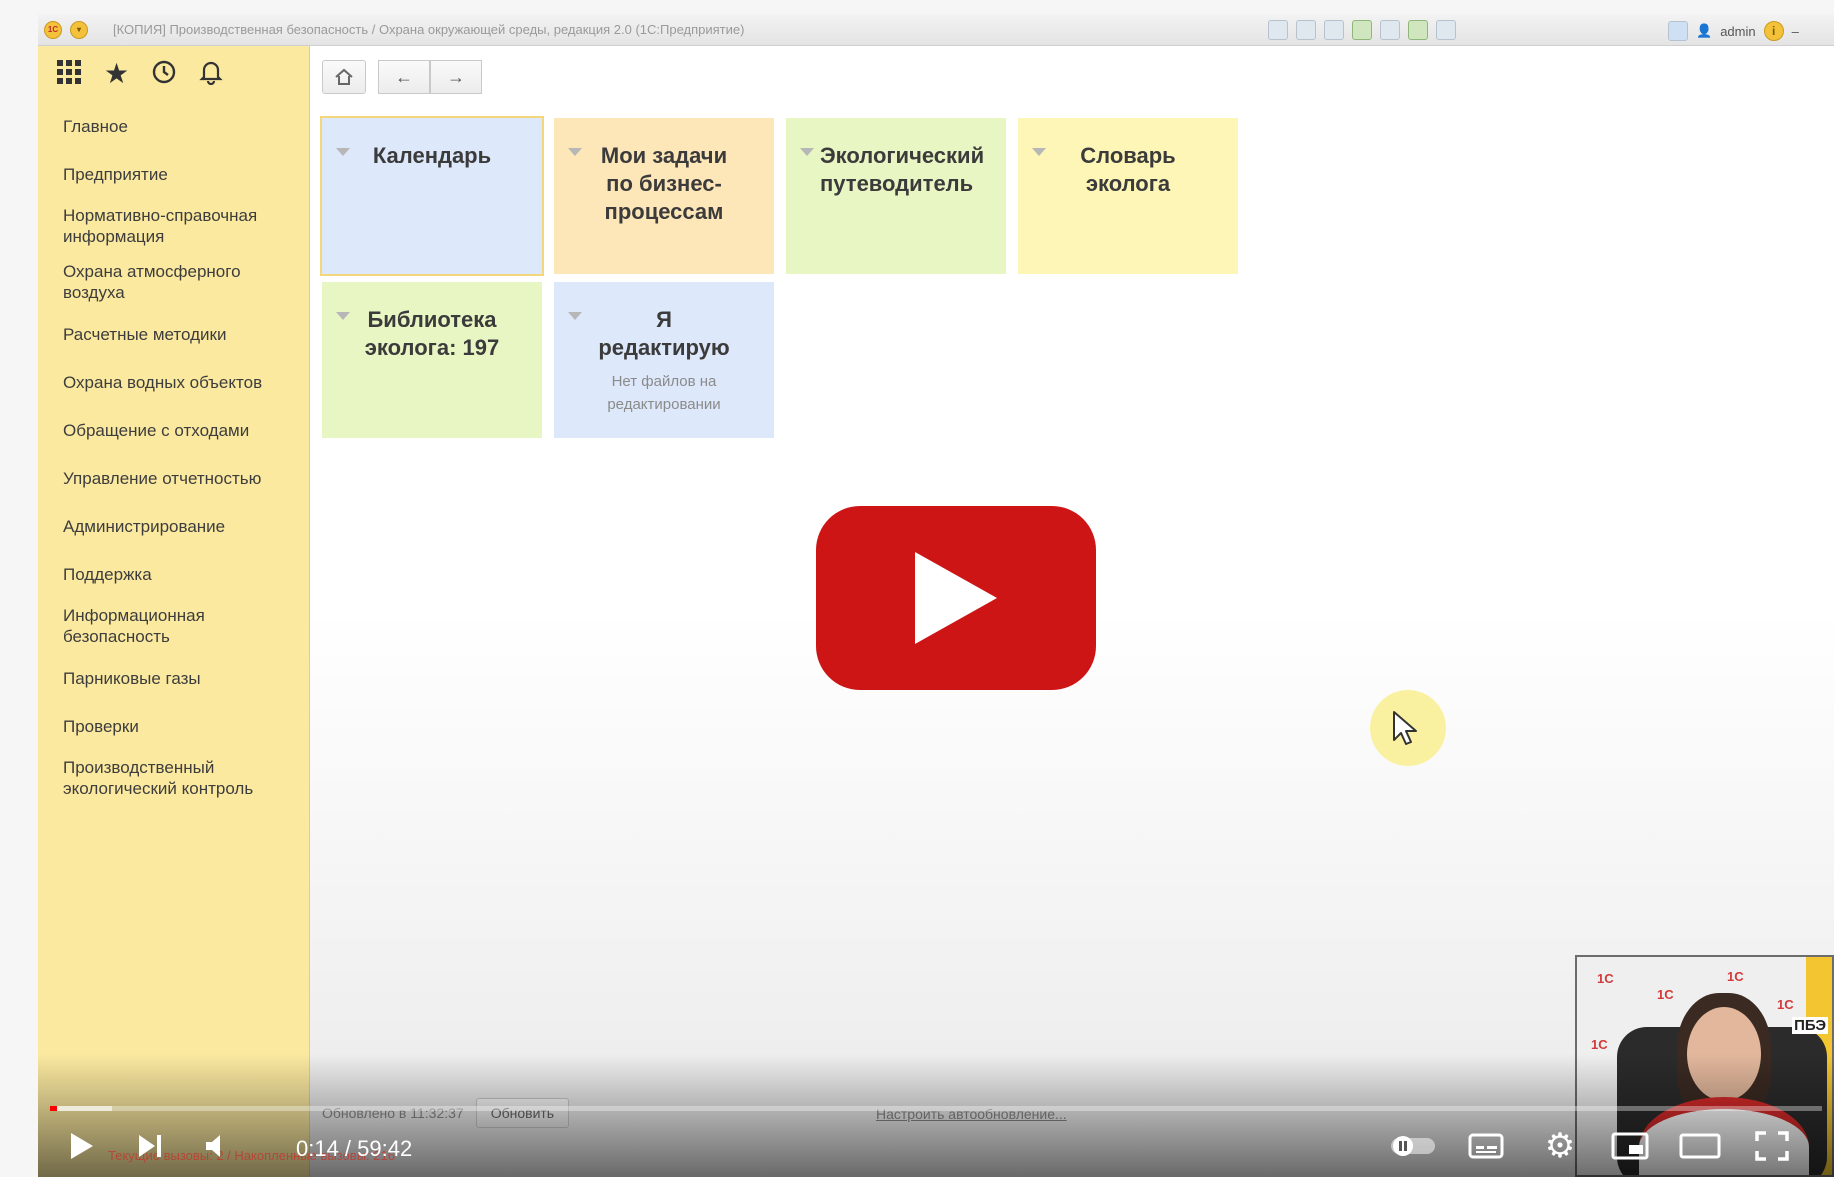  Describe the element at coordinates (173, 126) in the screenshot. I see `sidebar-item: Главное` at that location.